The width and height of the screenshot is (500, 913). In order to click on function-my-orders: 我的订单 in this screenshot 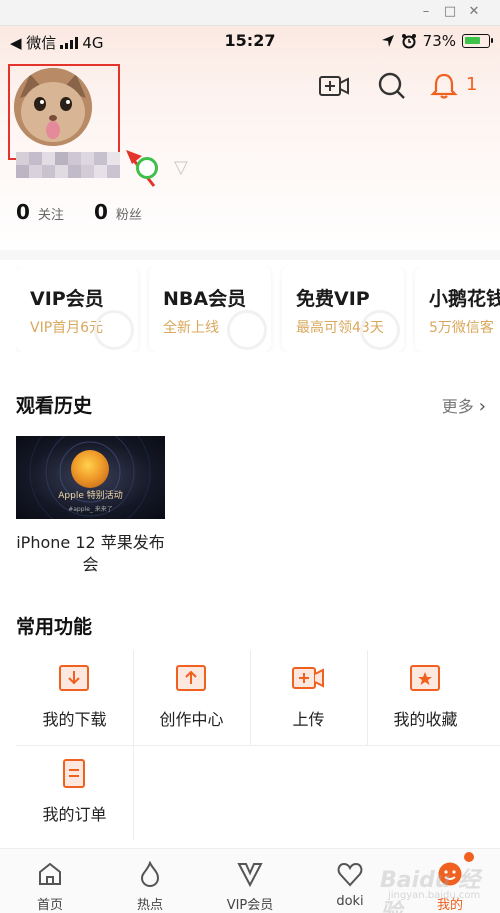, I will do `click(74, 792)`.